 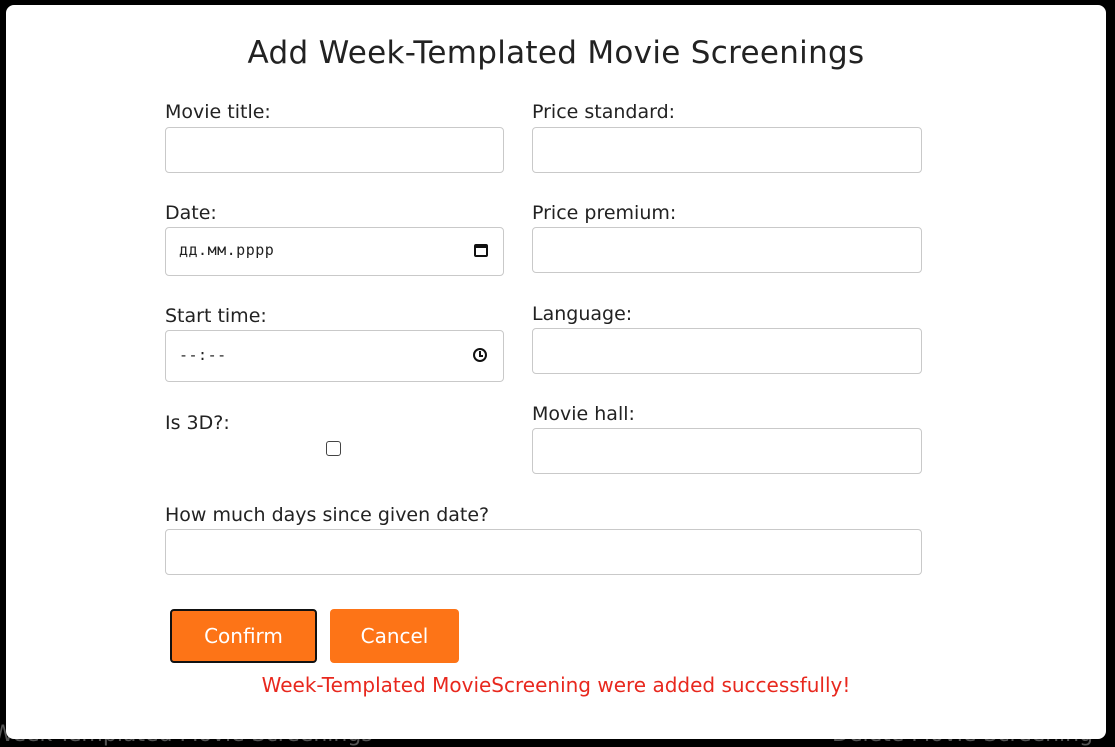 What do you see at coordinates (197, 423) in the screenshot?
I see `is-3d-label: Is 3D?:` at bounding box center [197, 423].